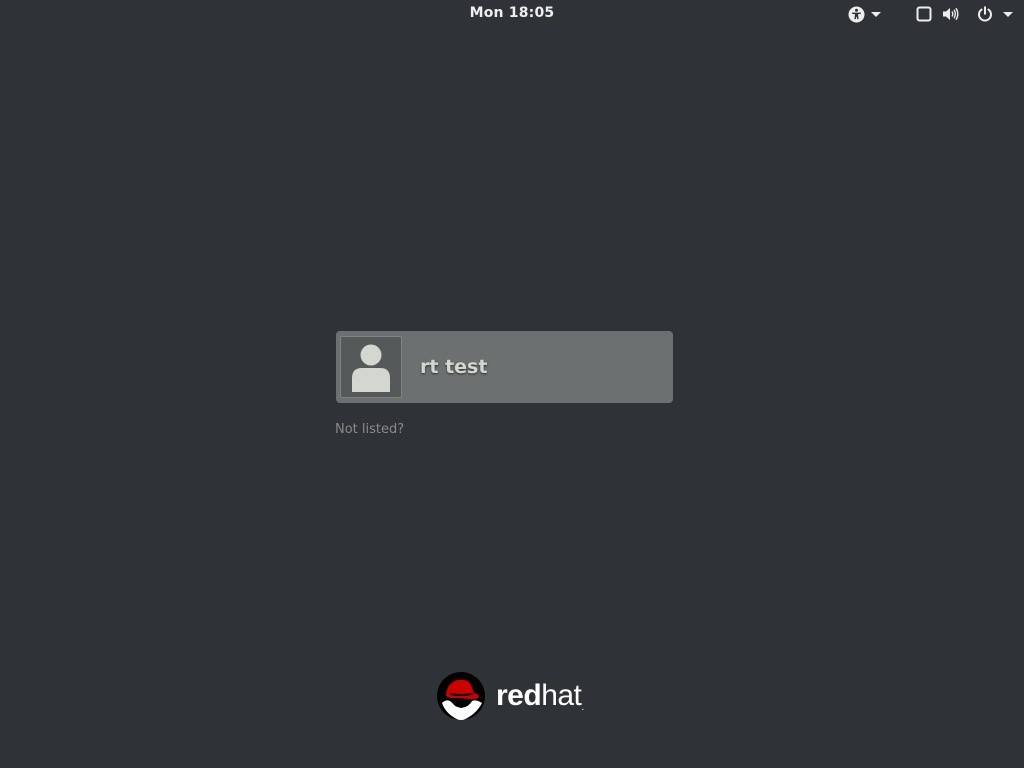 This screenshot has height=768, width=1024. I want to click on system-status-menu, so click(964, 14).